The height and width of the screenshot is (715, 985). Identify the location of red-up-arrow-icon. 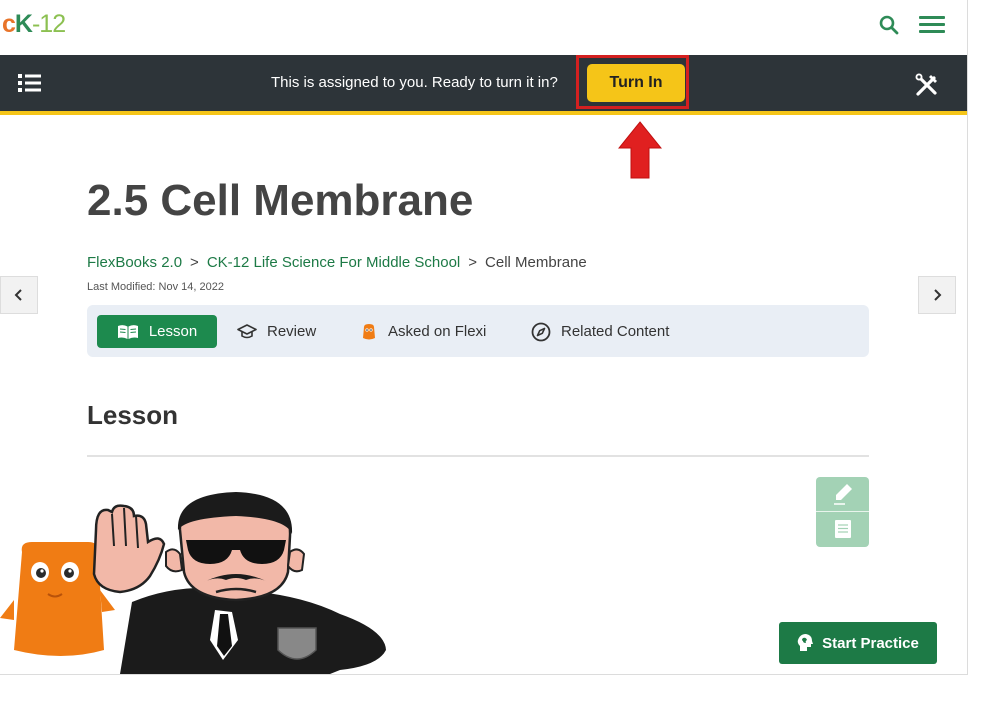
(640, 150).